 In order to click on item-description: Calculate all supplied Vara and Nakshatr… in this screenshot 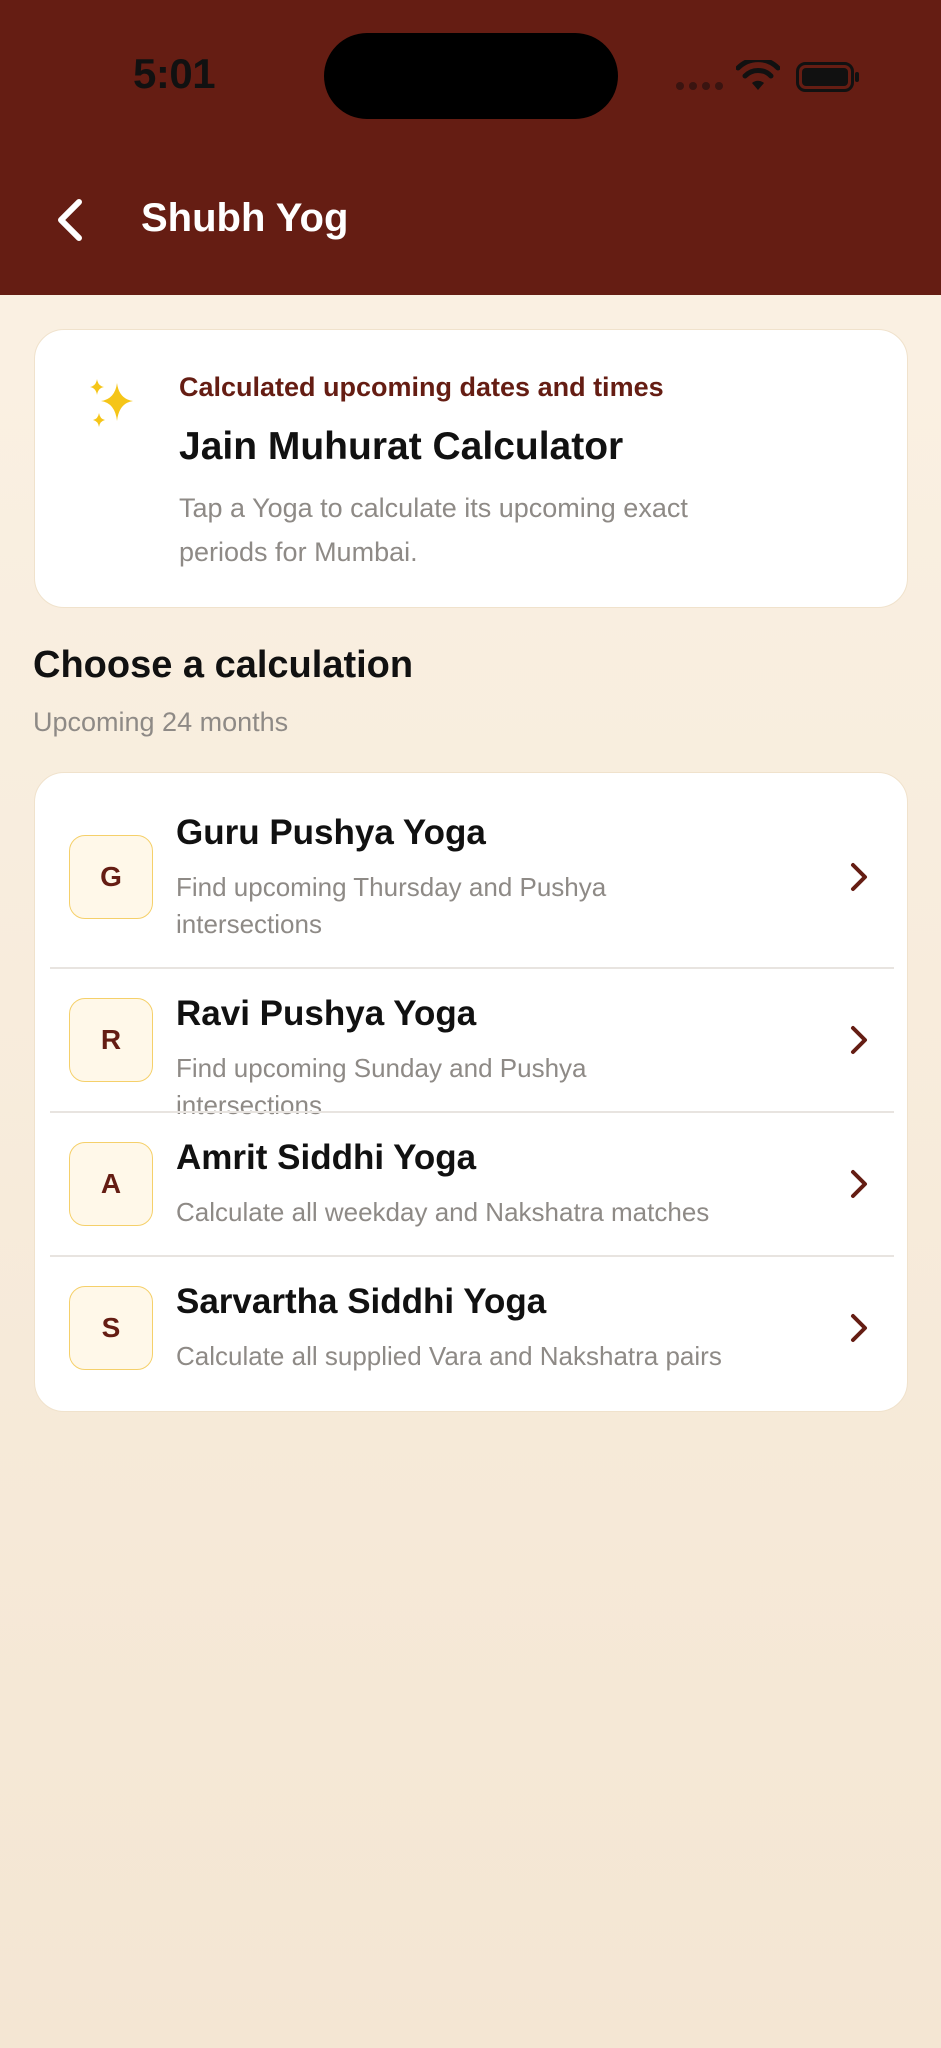, I will do `click(449, 1356)`.